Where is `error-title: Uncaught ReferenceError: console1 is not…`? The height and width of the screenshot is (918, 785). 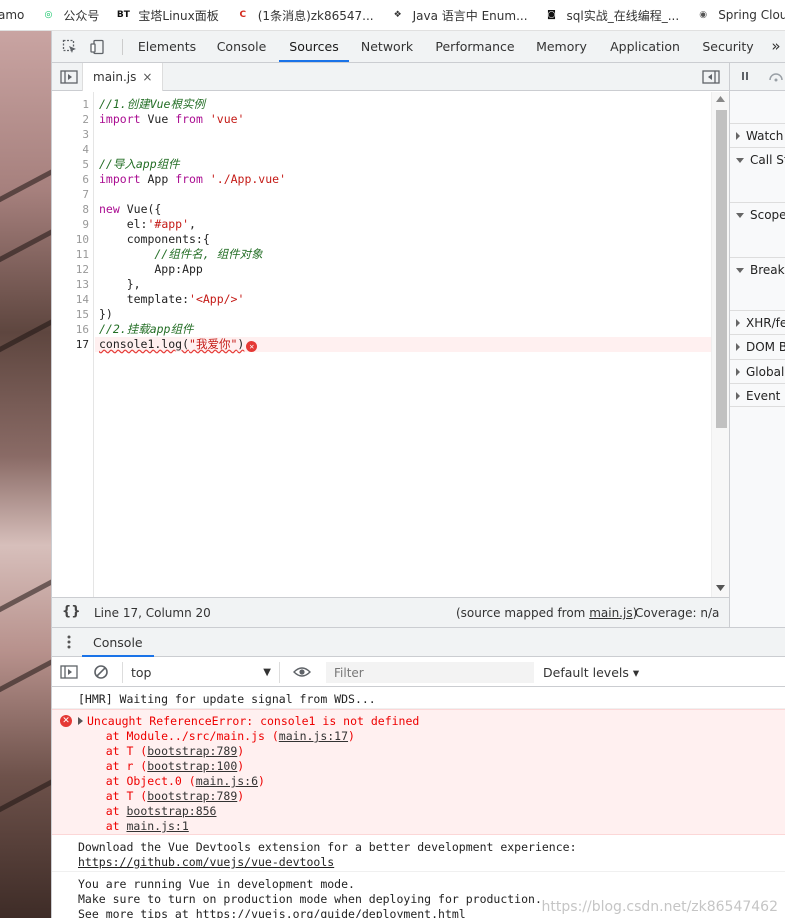
error-title: Uncaught ReferenceError: console1 is not… is located at coordinates (431, 721).